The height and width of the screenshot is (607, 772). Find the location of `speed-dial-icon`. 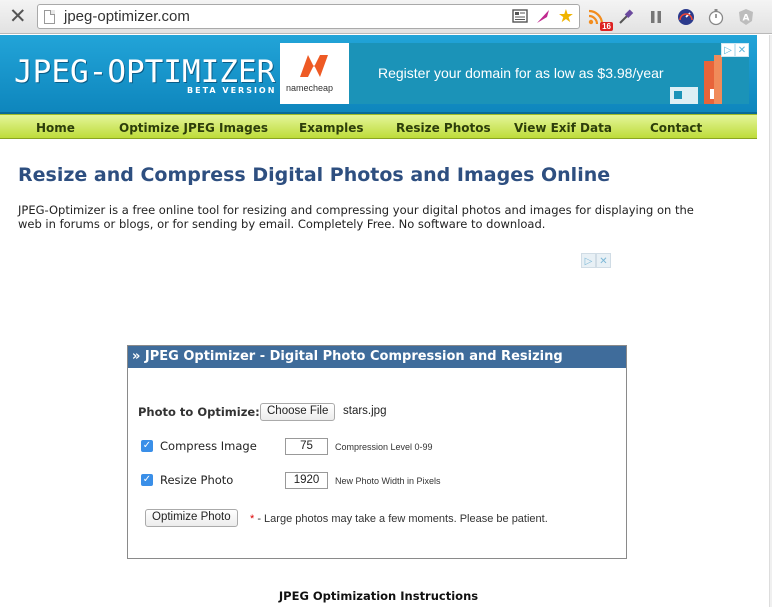

speed-dial-icon is located at coordinates (686, 17).